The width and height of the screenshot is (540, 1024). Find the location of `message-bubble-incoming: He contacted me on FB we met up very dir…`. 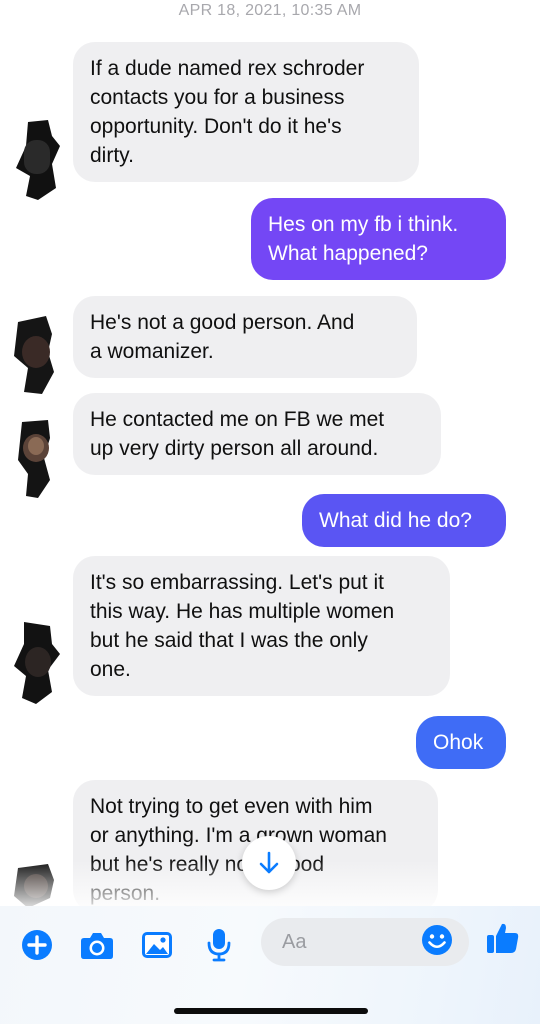

message-bubble-incoming: He contacted me on FB we met up very dir… is located at coordinates (257, 434).